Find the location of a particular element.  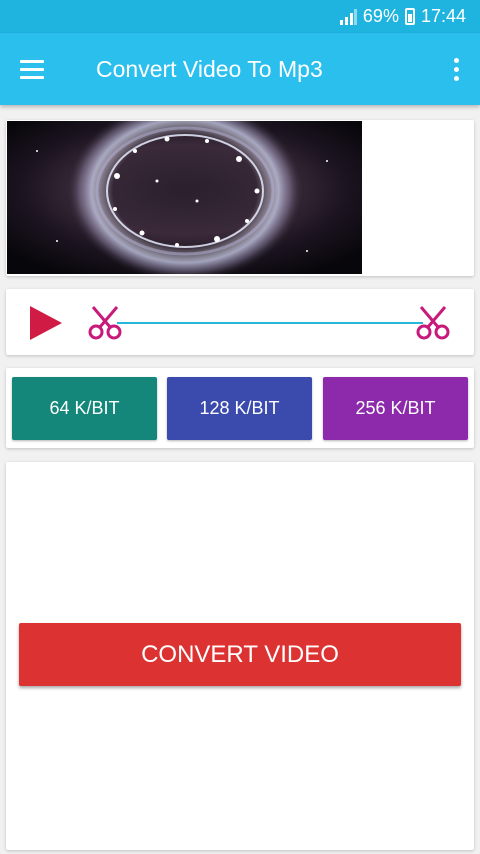

bitrate-64-button: 64 K/BIT is located at coordinates (84, 408).